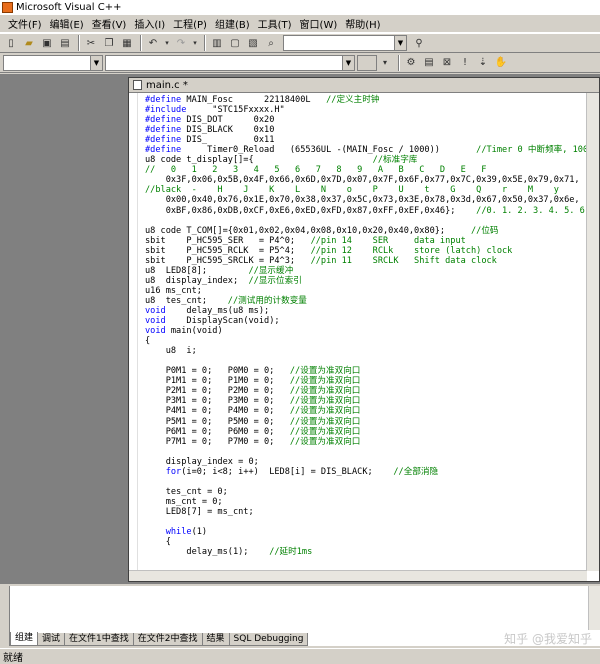  I want to click on code-line: // 0 1 2 3 4 5 6 7 8 9 A B C D E F, so click(366, 170).